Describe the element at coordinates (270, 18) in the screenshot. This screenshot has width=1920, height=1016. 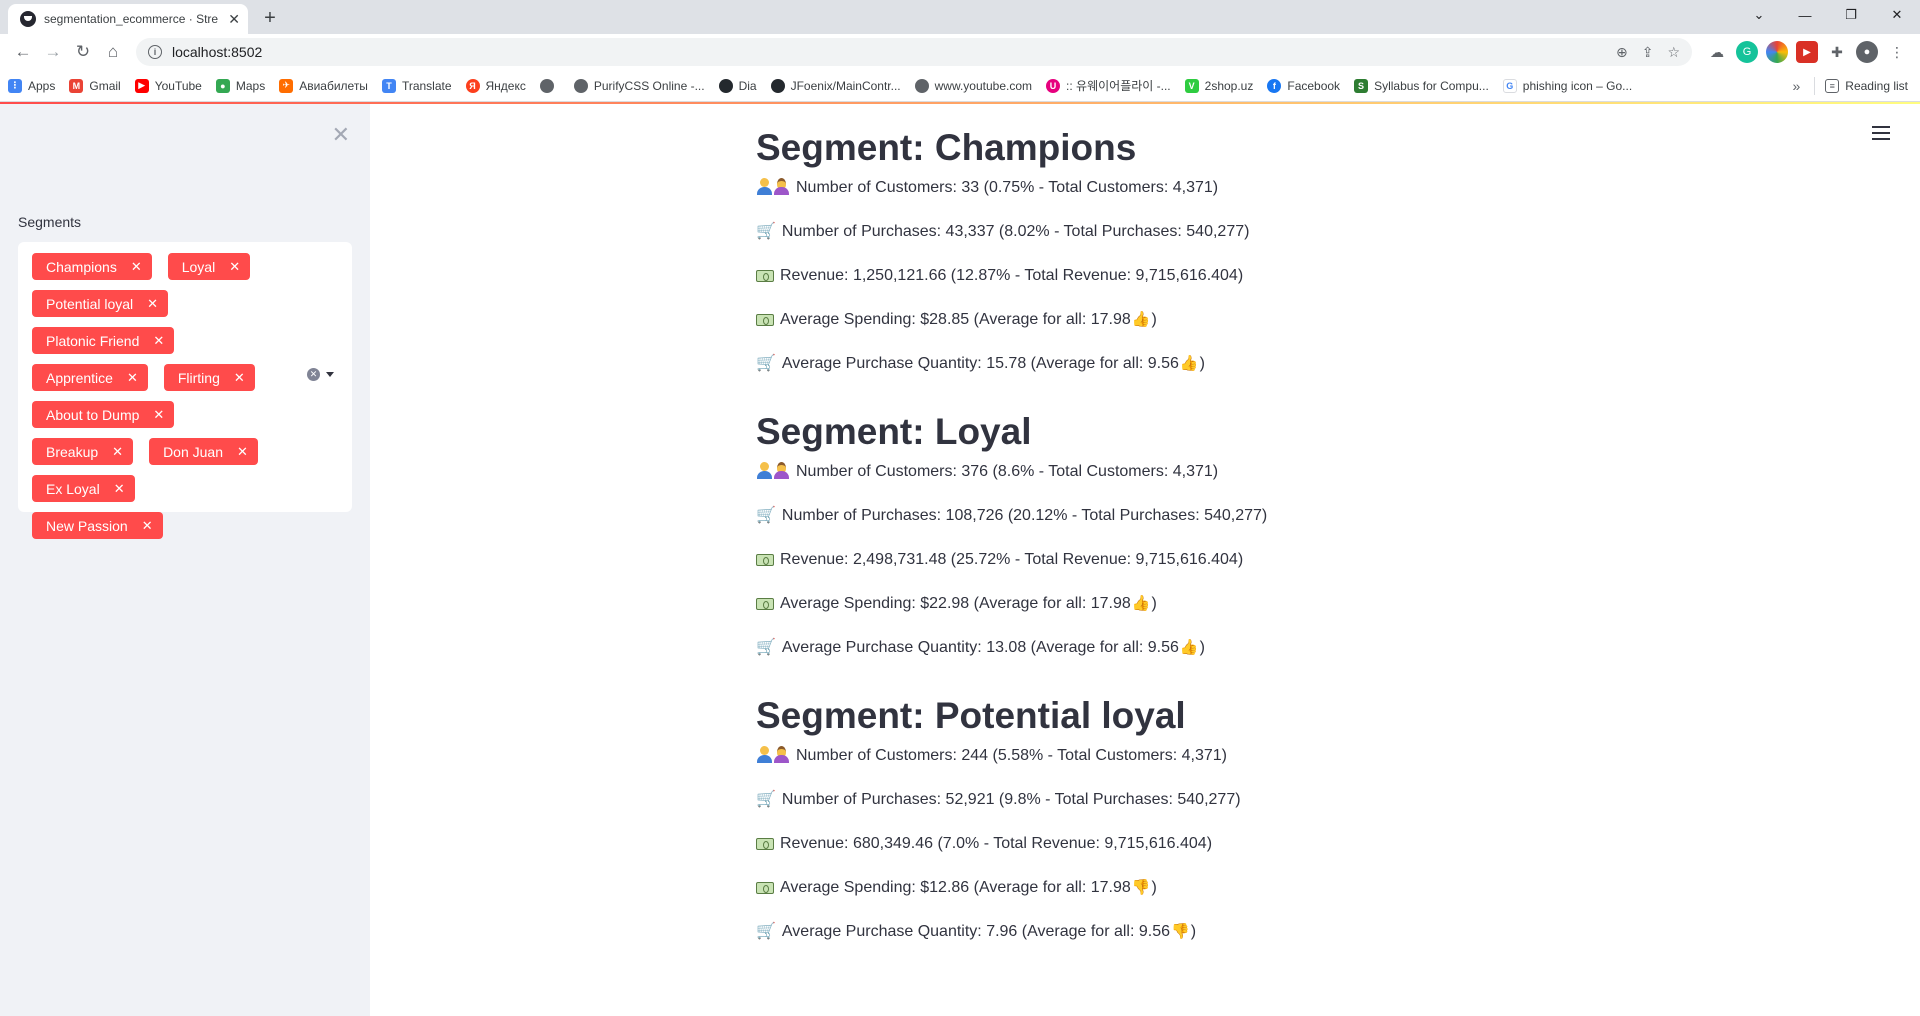
I see `new-tab-button: +` at that location.